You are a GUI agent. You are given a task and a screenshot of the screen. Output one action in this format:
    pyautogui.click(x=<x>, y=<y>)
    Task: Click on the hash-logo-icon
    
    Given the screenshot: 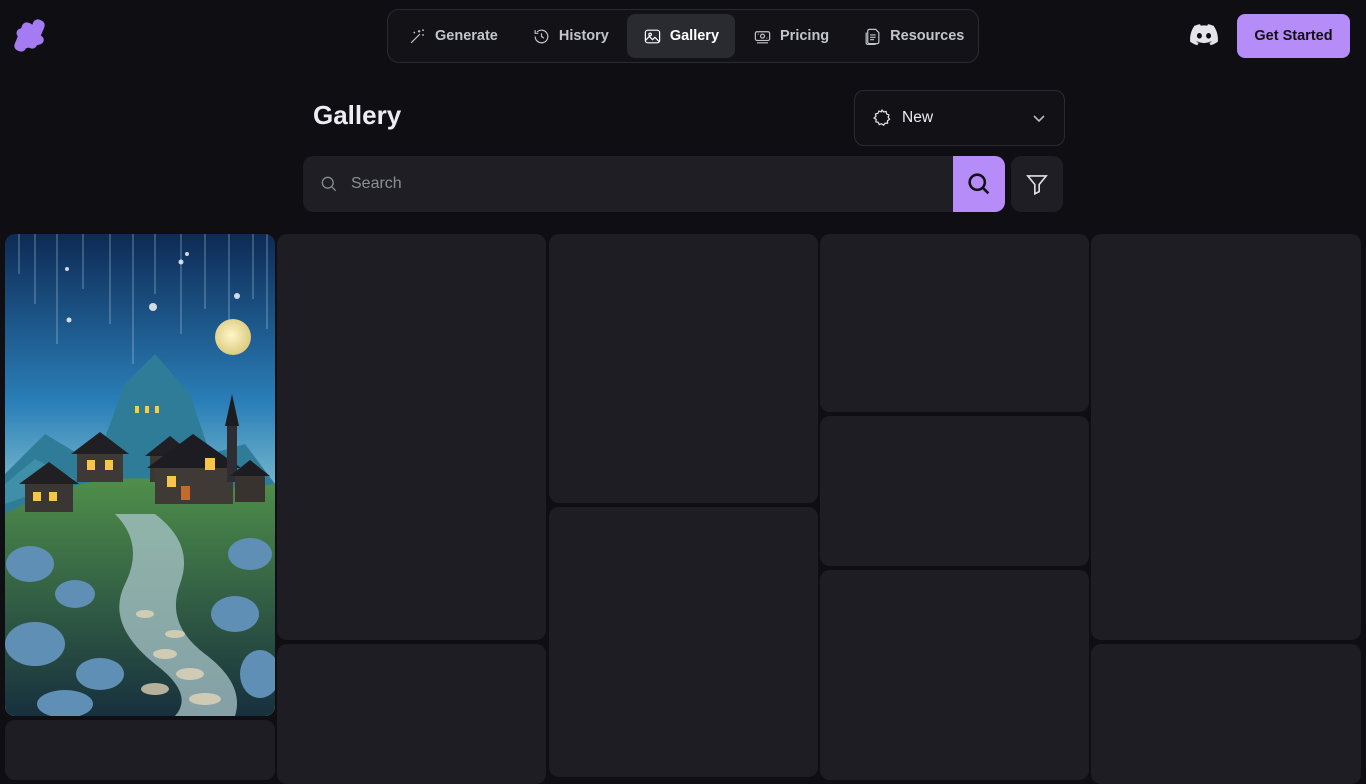 What is the action you would take?
    pyautogui.click(x=30, y=36)
    